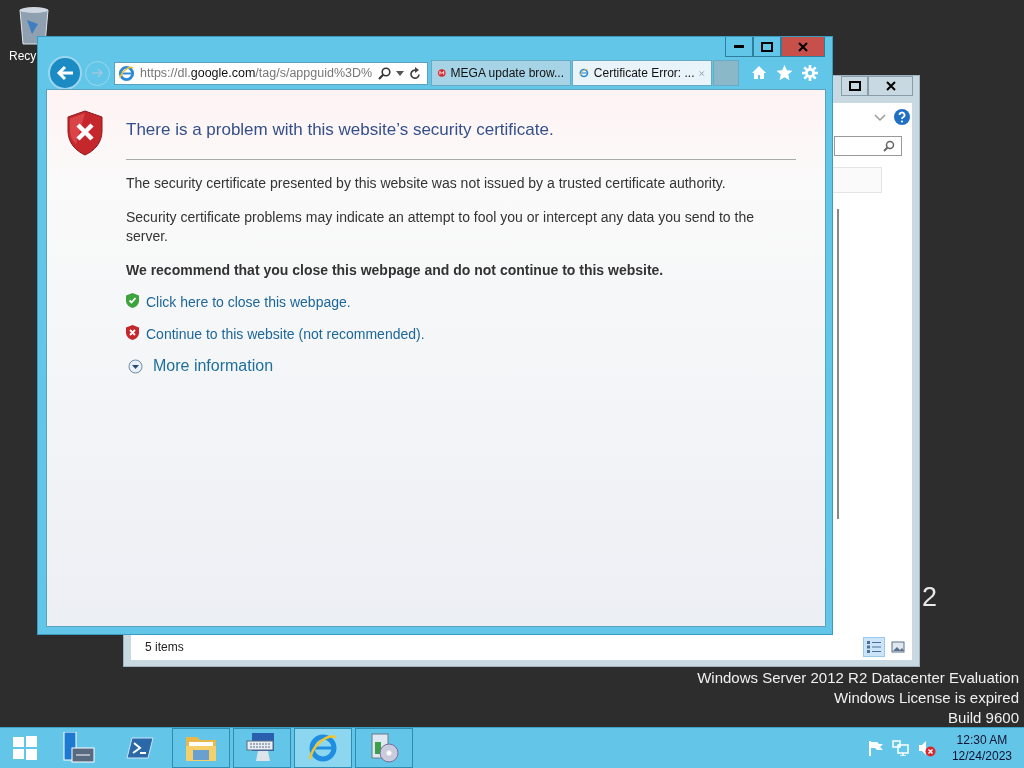 The width and height of the screenshot is (1024, 768). What do you see at coordinates (858, 678) in the screenshot?
I see `license-text: Windows Server 2012 R2 Datacenter Evaluation` at bounding box center [858, 678].